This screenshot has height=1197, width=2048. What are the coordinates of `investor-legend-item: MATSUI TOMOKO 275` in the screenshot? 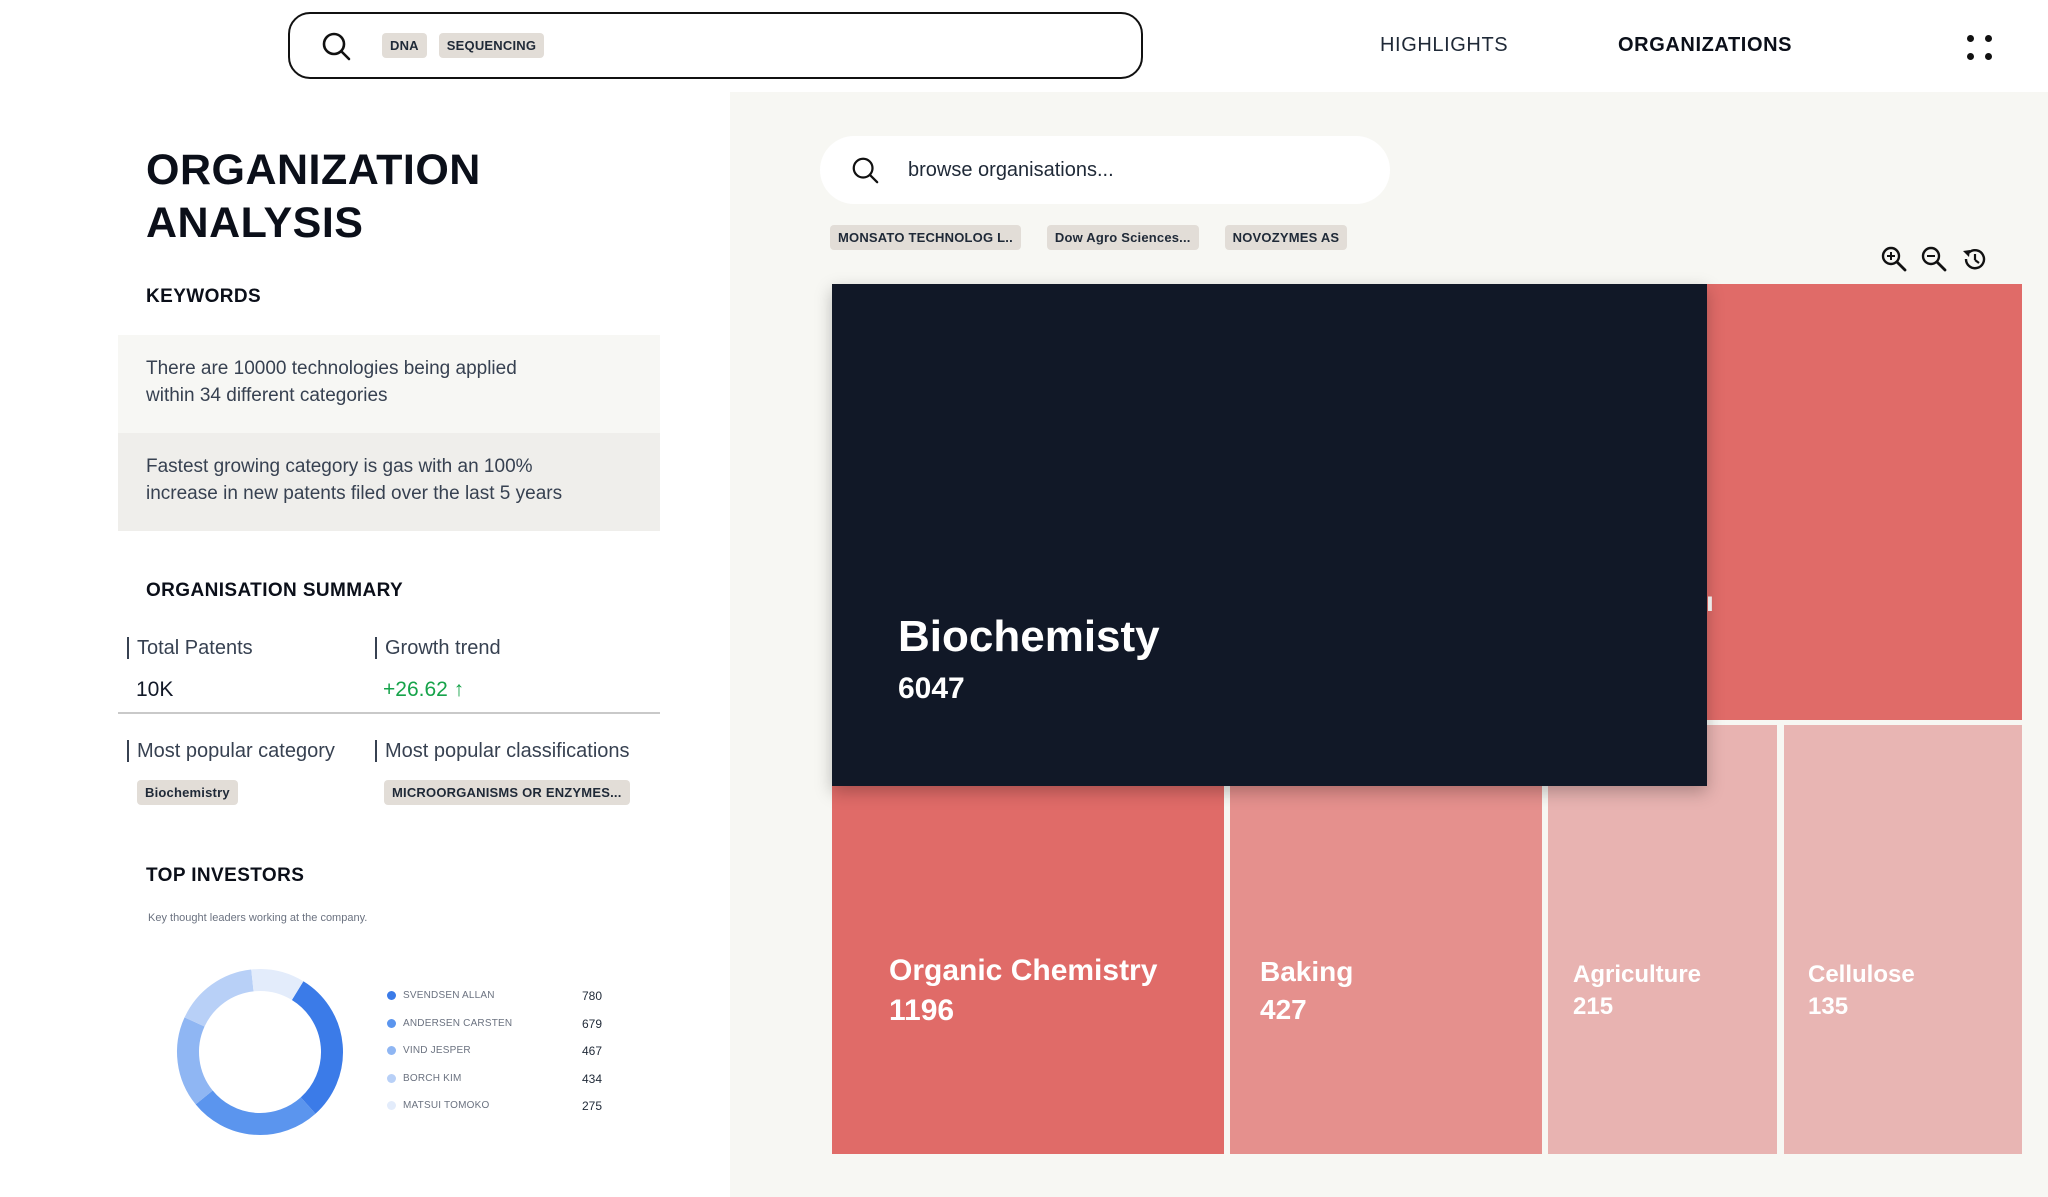 It's located at (494, 1106).